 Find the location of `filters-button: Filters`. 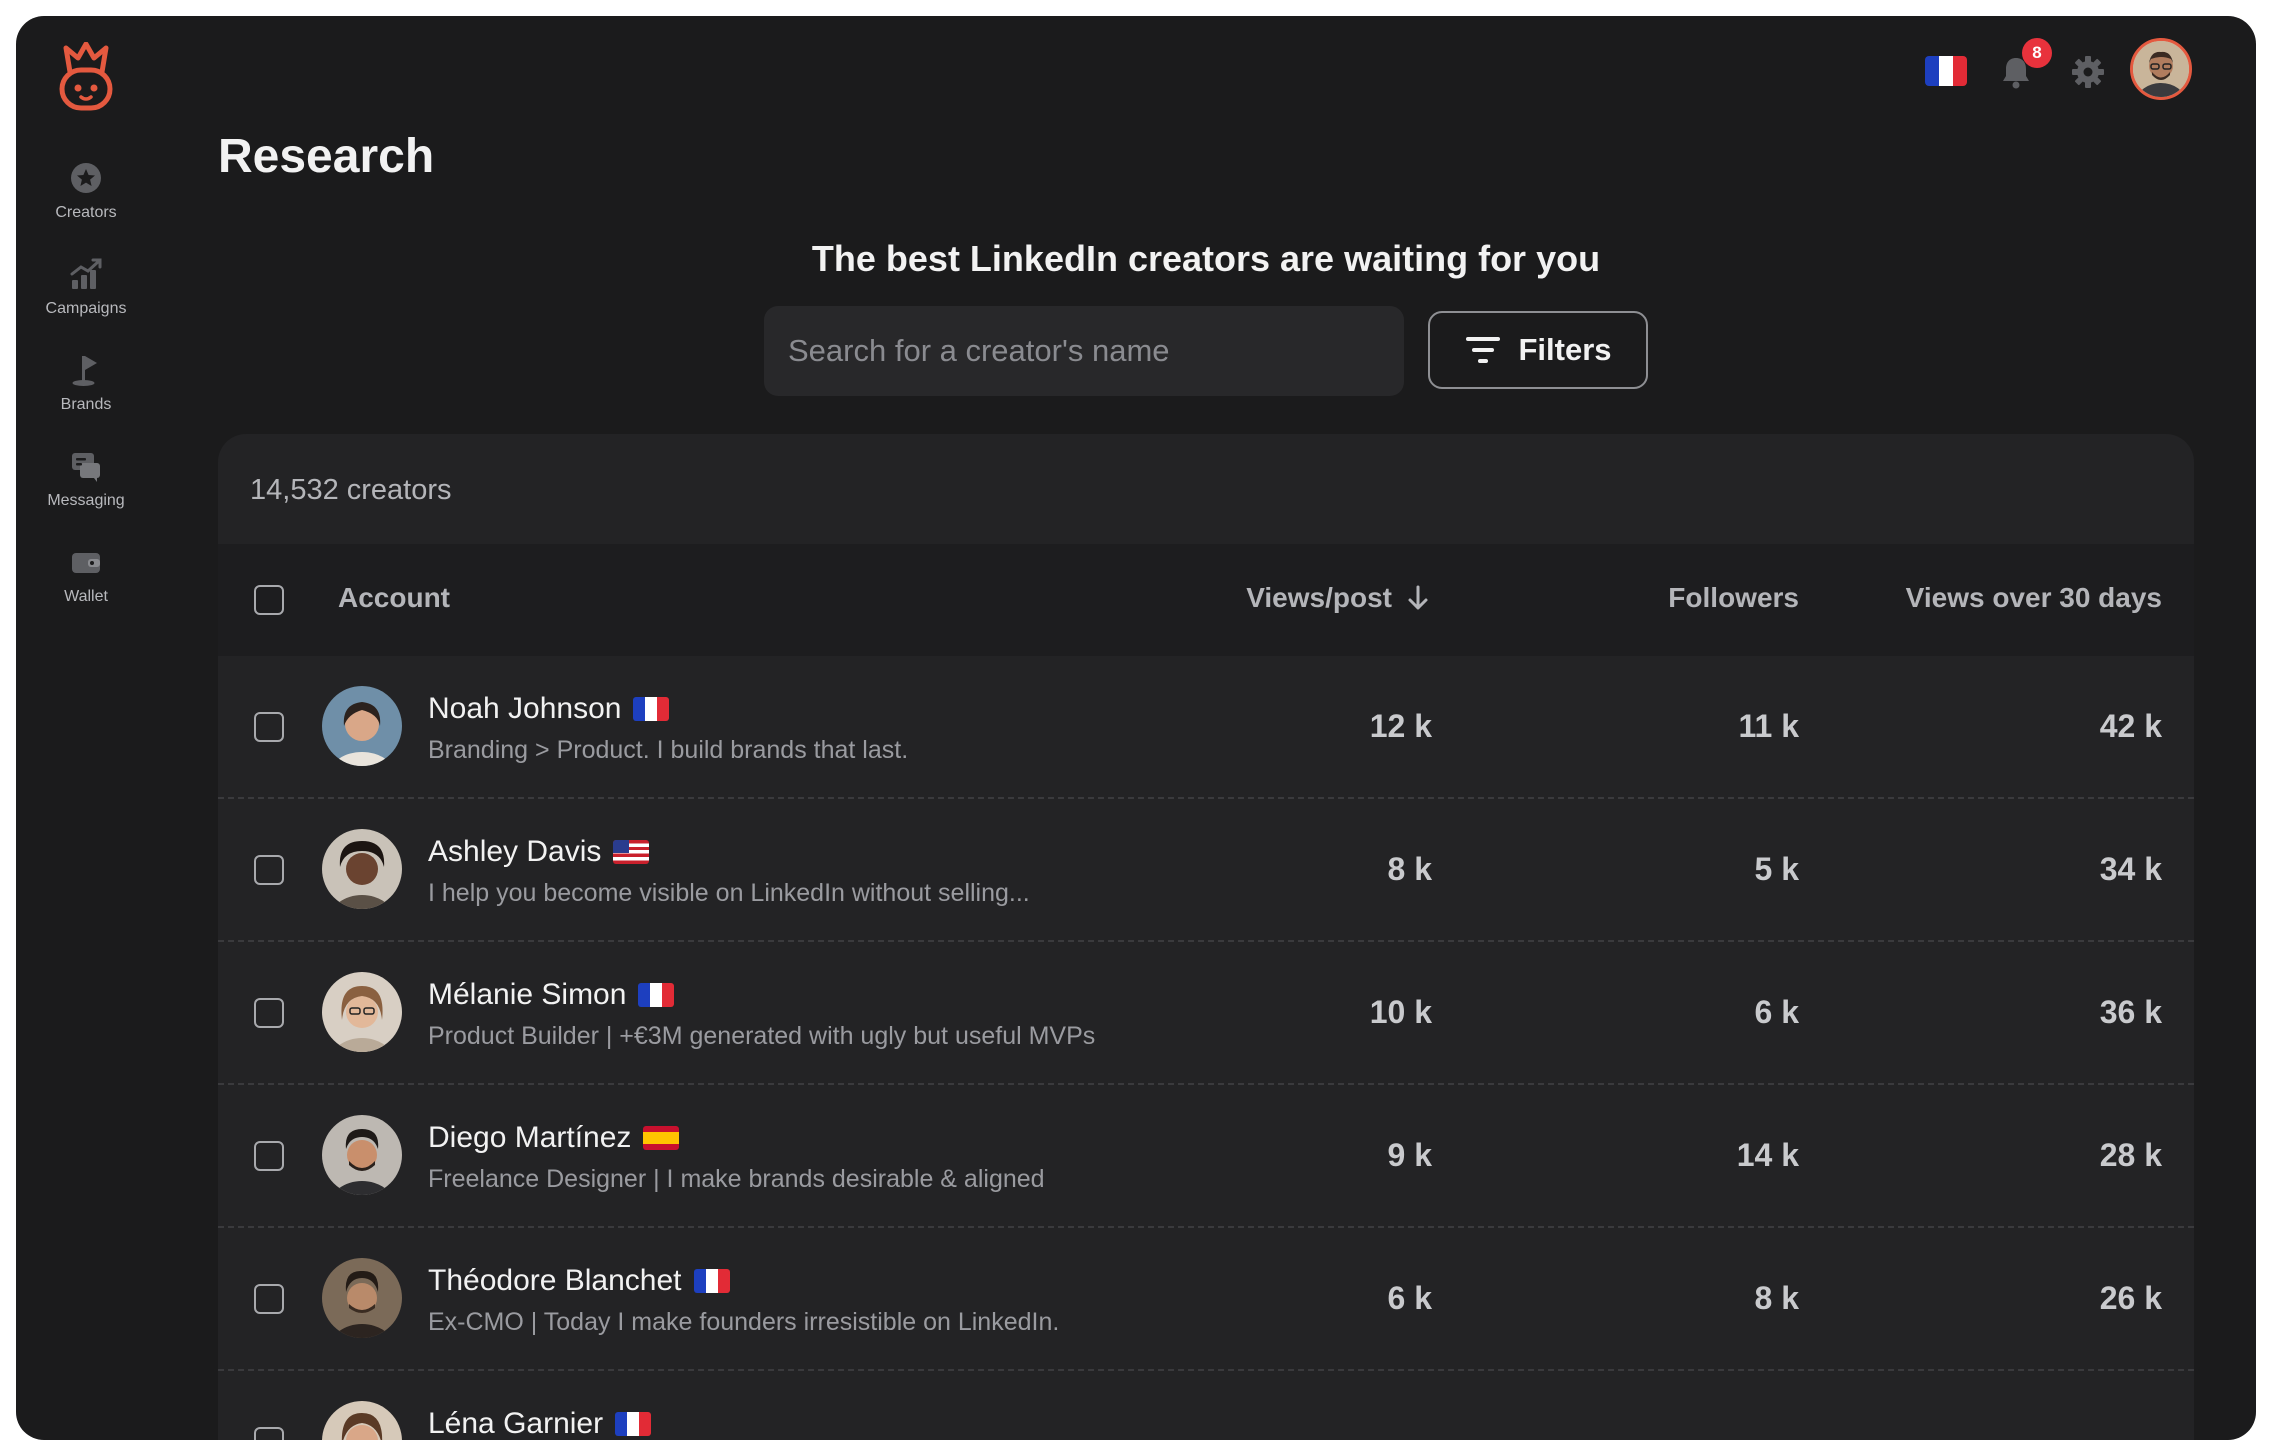

filters-button: Filters is located at coordinates (1538, 350).